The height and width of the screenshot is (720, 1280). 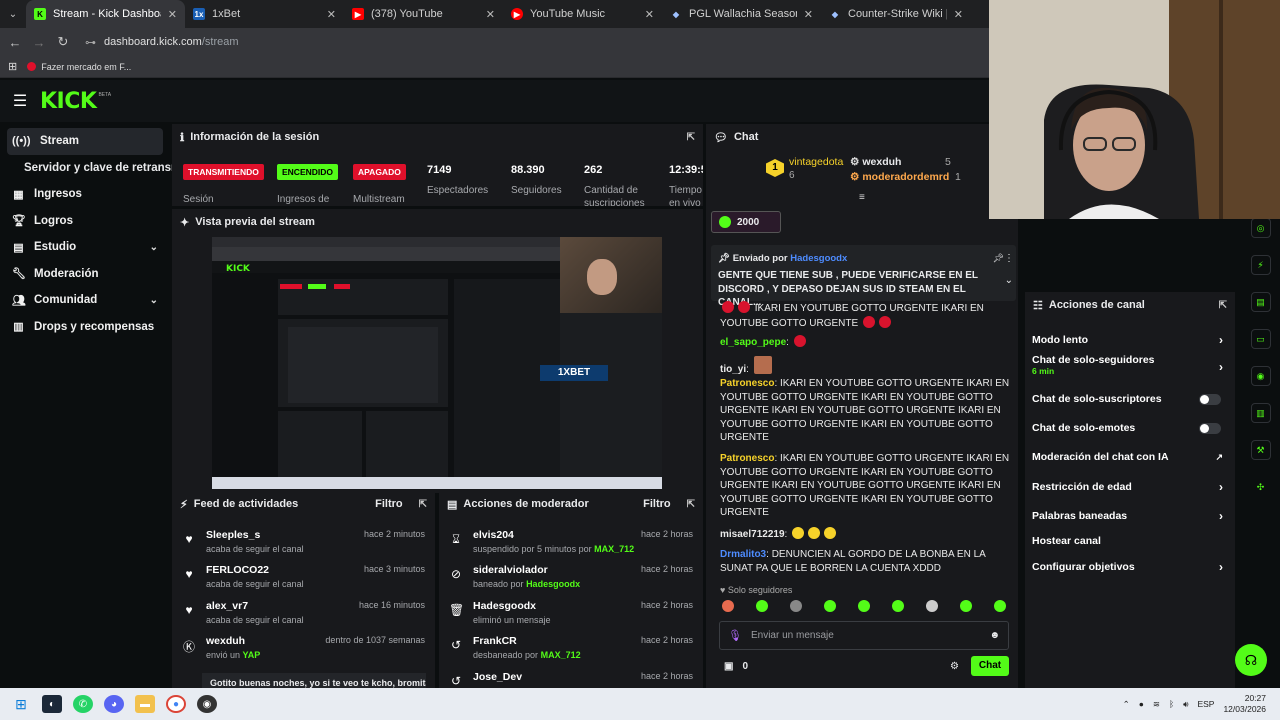 What do you see at coordinates (1141, 704) in the screenshot?
I see `tray-app-icon: ●` at bounding box center [1141, 704].